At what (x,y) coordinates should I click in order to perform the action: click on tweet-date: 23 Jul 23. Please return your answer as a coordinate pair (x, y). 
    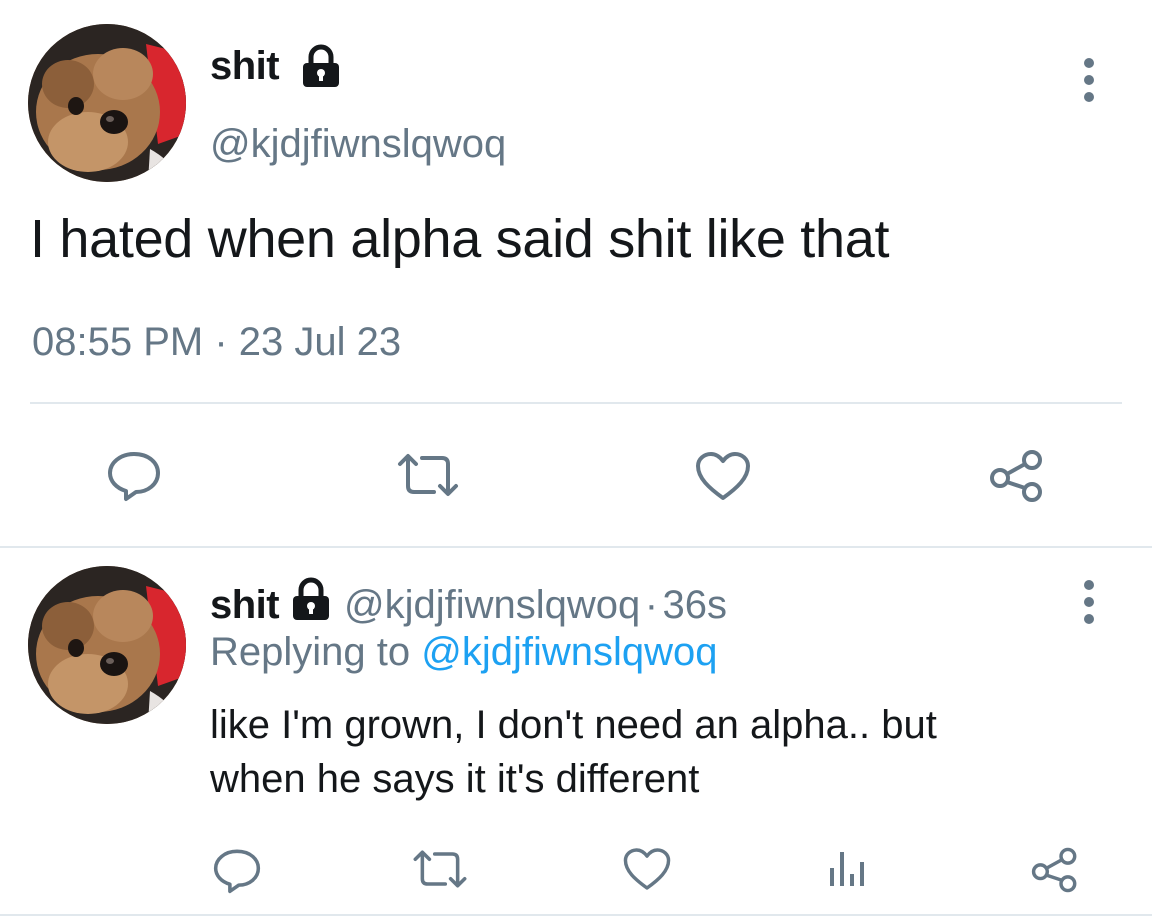
    Looking at the image, I should click on (320, 342).